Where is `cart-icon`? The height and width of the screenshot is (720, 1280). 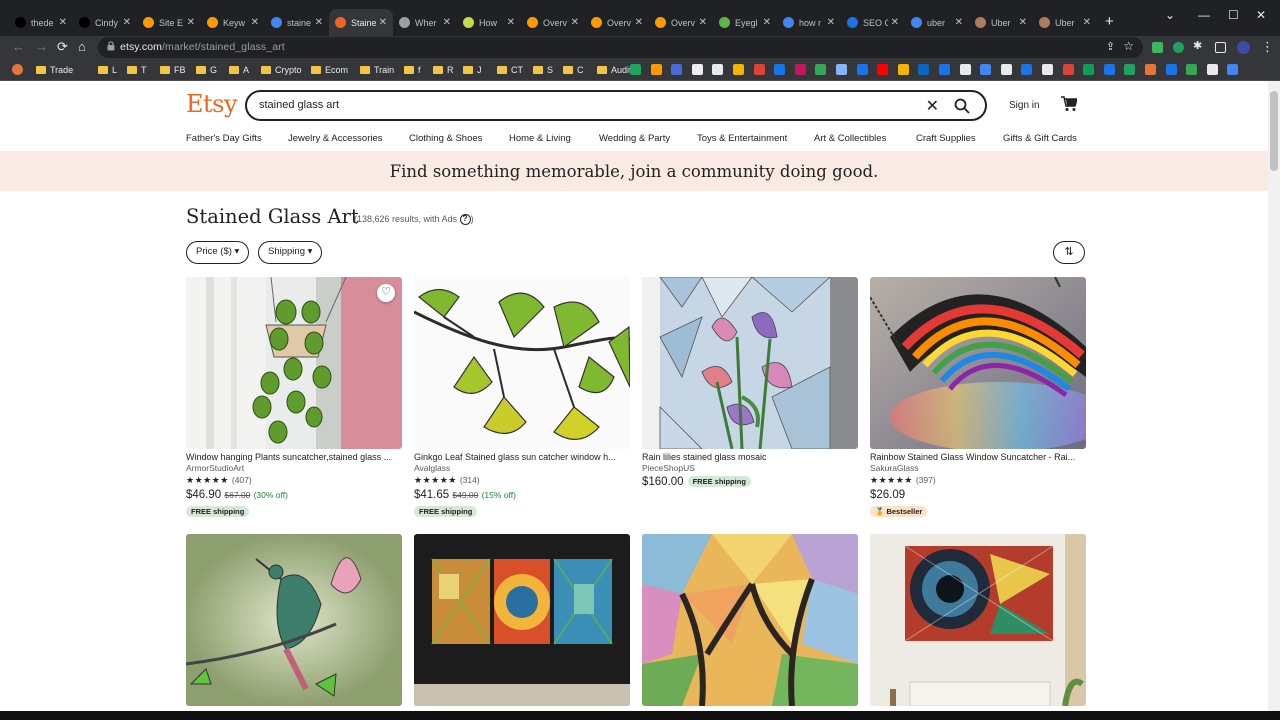 cart-icon is located at coordinates (1068, 104).